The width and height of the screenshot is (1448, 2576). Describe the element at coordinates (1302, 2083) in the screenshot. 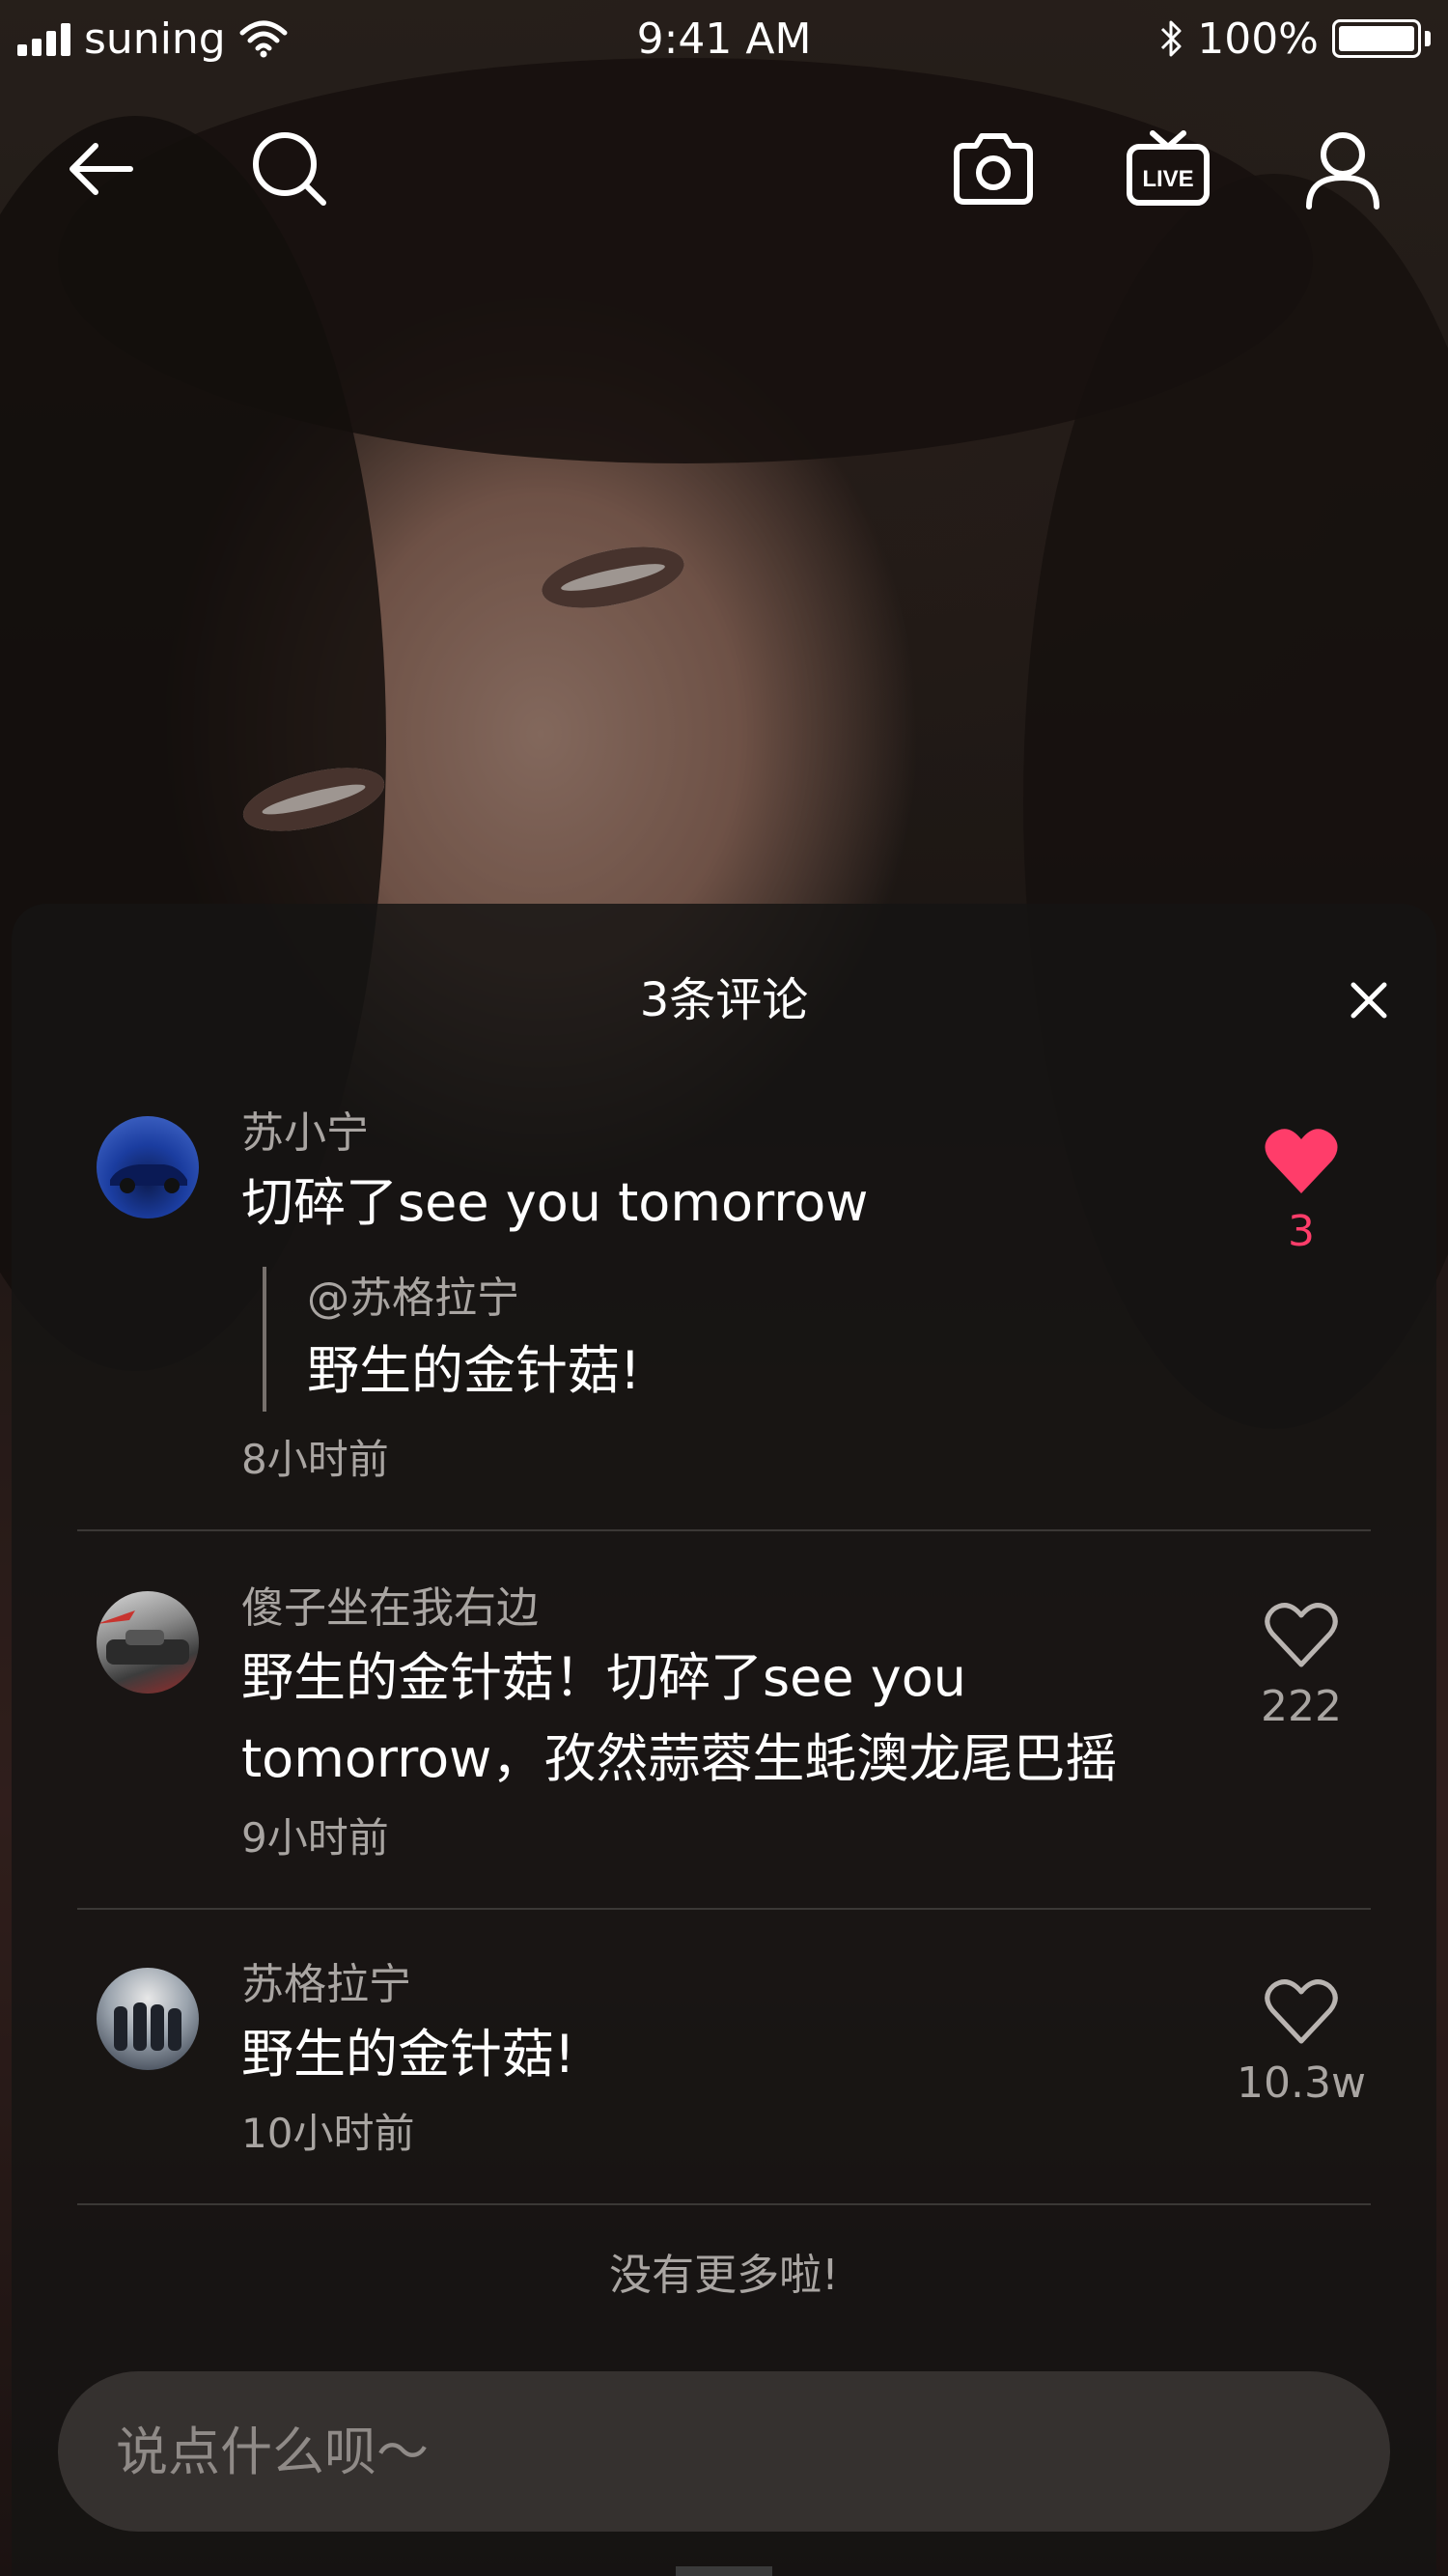

I see `like-count: 10.3w` at that location.